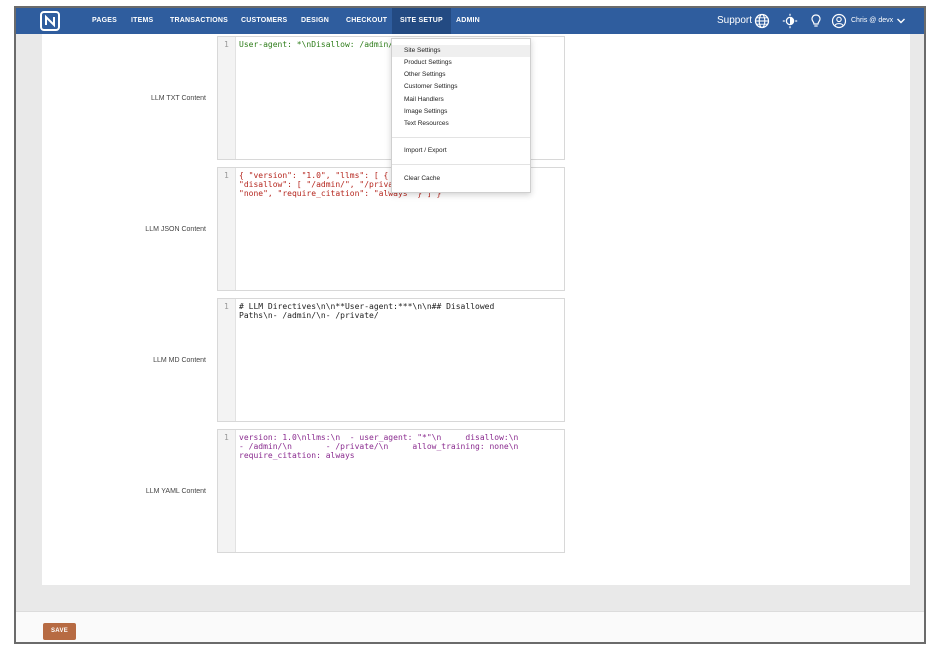  What do you see at coordinates (461, 112) in the screenshot?
I see `menu-item-image-settings: Image Settings` at bounding box center [461, 112].